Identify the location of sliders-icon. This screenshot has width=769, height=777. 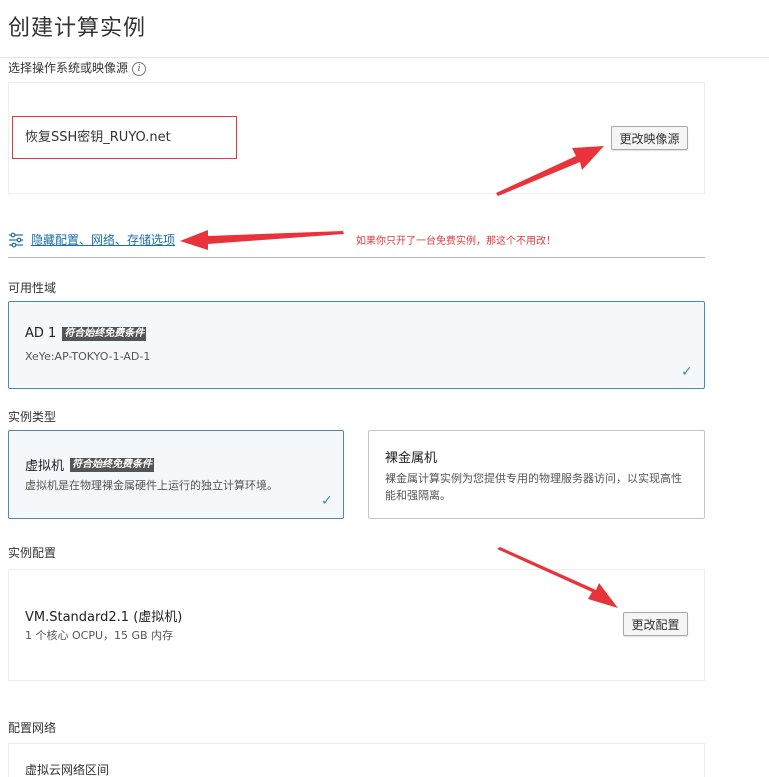
(16, 239).